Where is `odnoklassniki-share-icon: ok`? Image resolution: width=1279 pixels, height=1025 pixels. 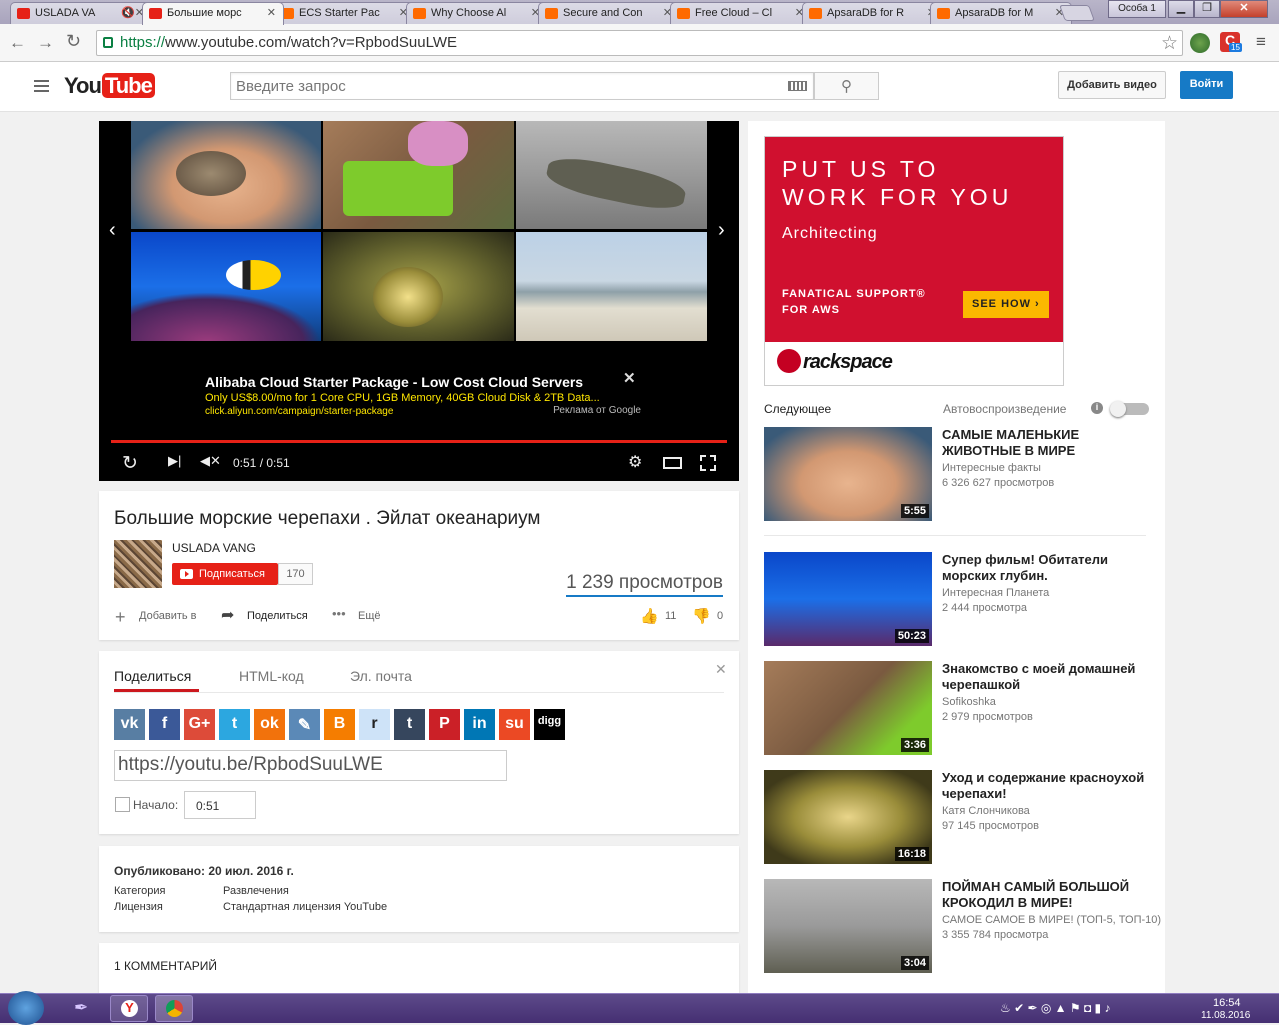
odnoklassniki-share-icon: ok is located at coordinates (269, 724).